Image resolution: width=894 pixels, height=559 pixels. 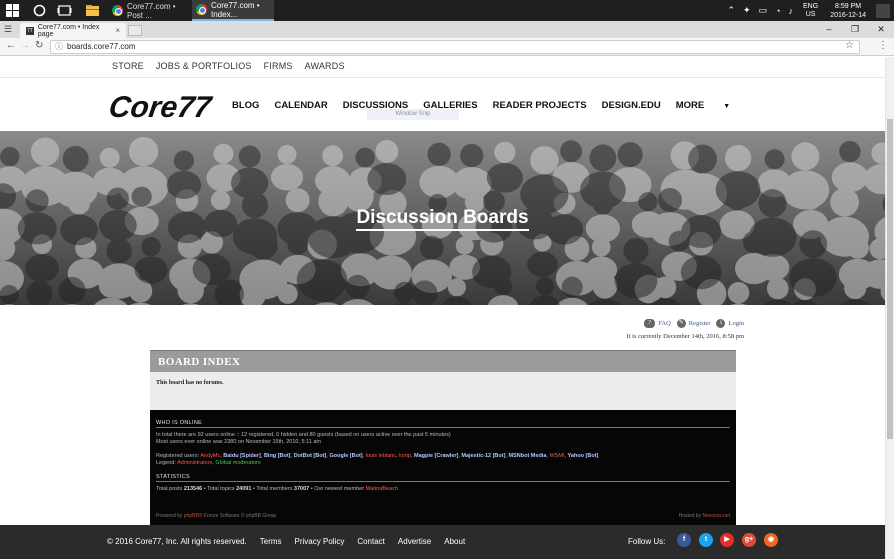 What do you see at coordinates (278, 66) in the screenshot?
I see `topnav-firms: FIRMS` at bounding box center [278, 66].